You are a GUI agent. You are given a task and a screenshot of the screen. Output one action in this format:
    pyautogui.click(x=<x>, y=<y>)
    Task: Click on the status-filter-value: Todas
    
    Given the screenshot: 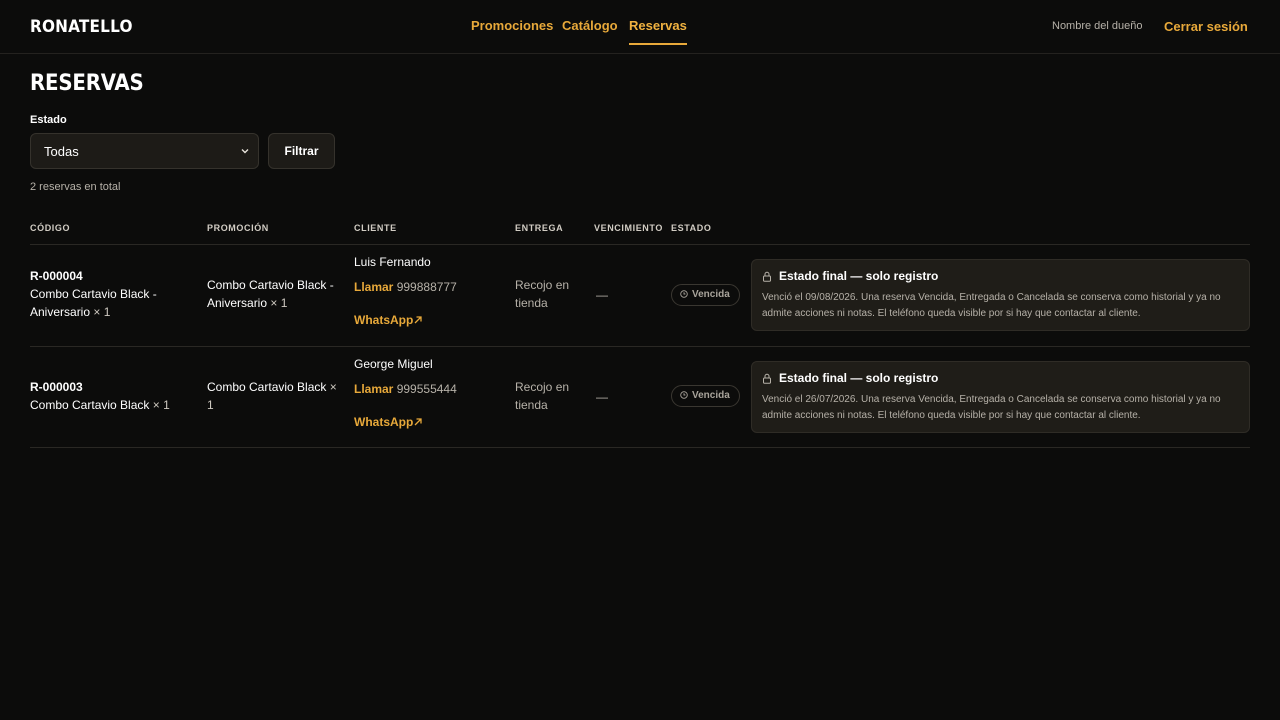 What is the action you would take?
    pyautogui.click(x=61, y=151)
    